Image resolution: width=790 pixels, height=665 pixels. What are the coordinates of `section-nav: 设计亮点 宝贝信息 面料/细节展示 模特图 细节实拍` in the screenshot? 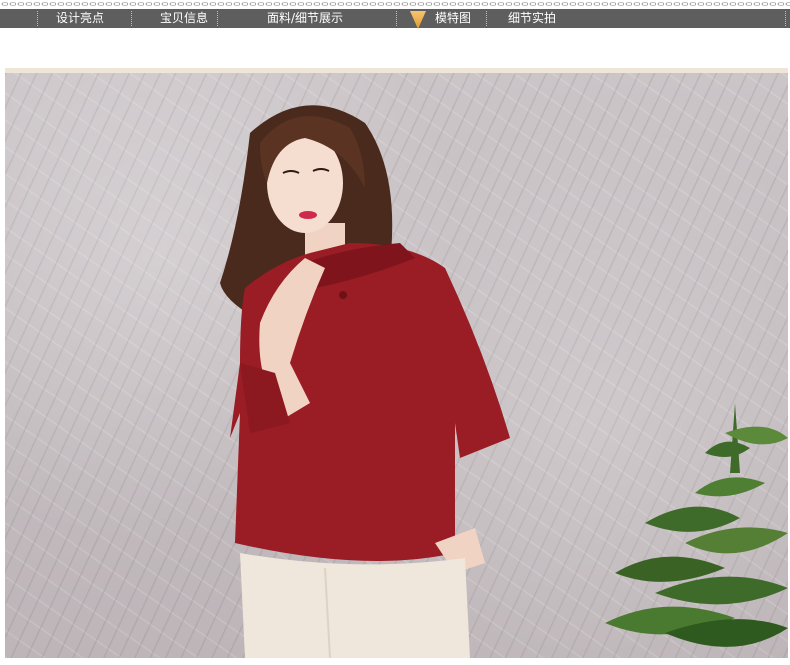 It's located at (395, 18).